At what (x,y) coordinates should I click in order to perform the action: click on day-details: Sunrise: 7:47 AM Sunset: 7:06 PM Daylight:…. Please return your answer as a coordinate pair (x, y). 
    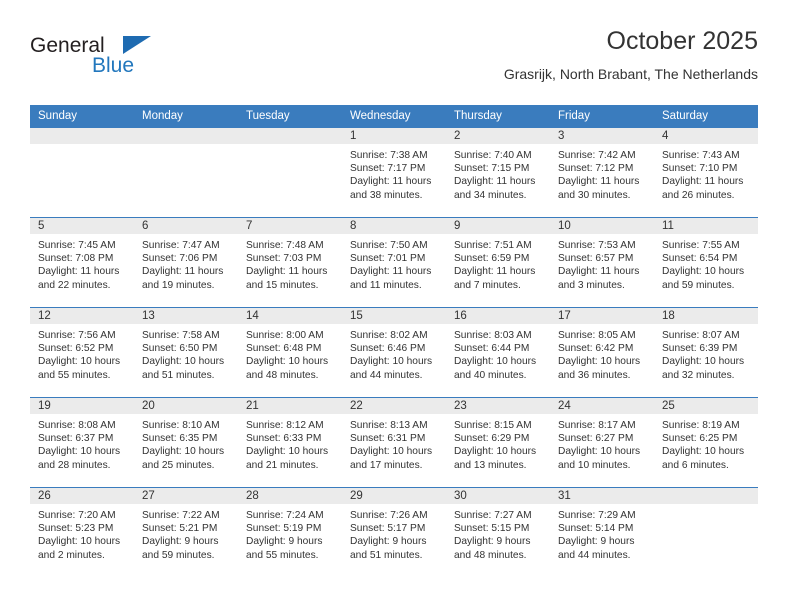
    Looking at the image, I should click on (186, 263).